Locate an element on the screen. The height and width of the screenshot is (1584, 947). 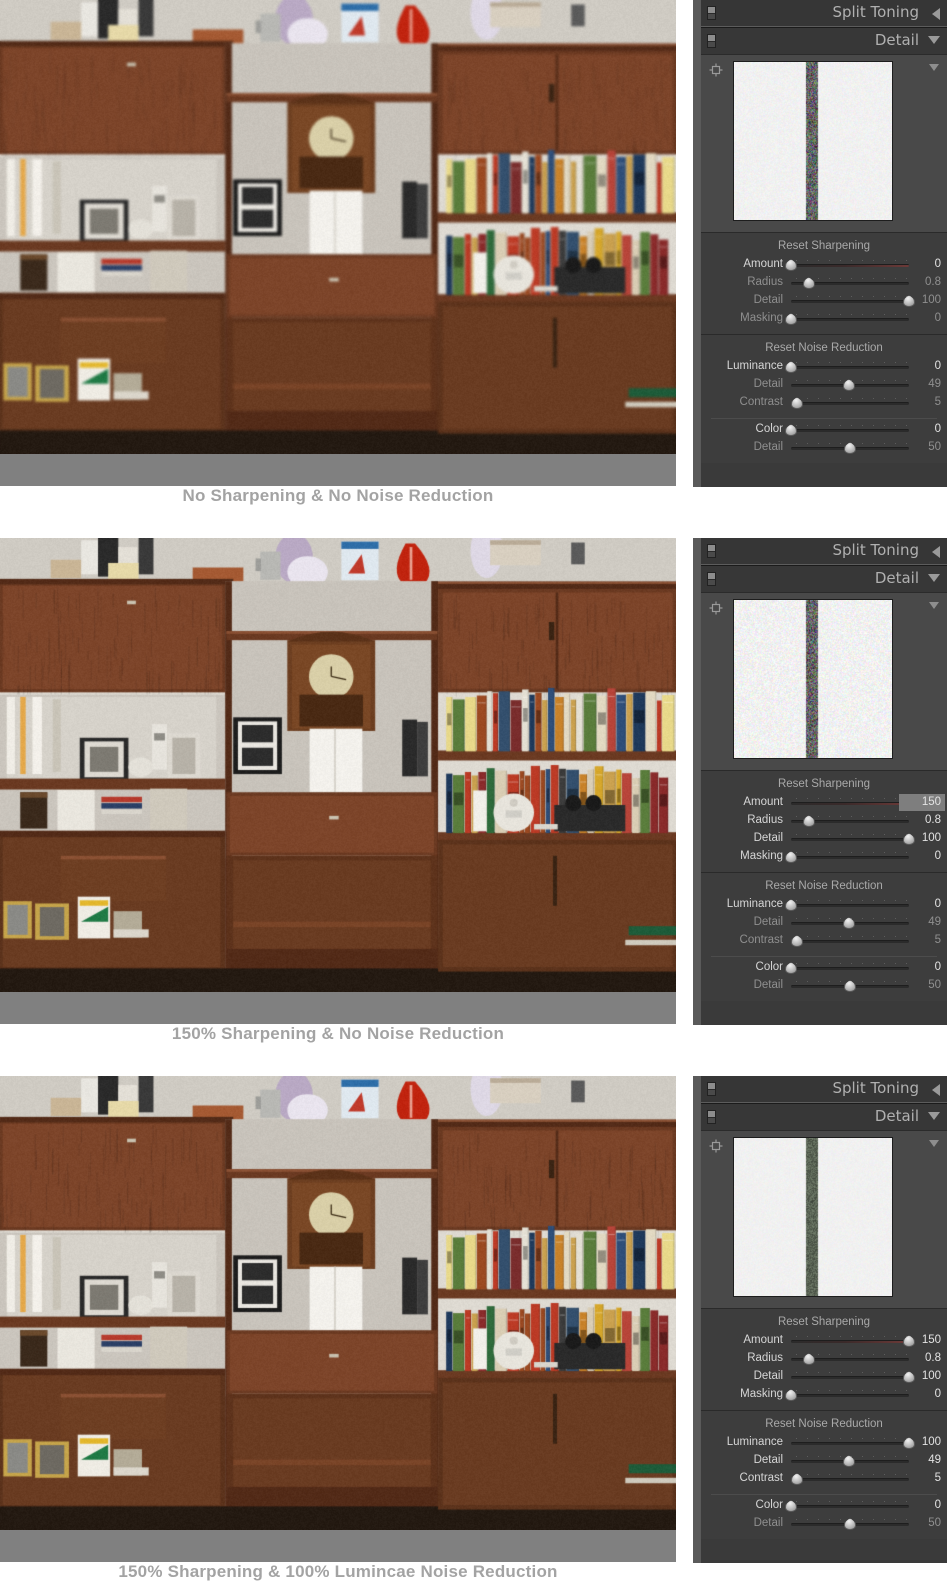
slider-row-amount: Amount 150 is located at coordinates (824, 803).